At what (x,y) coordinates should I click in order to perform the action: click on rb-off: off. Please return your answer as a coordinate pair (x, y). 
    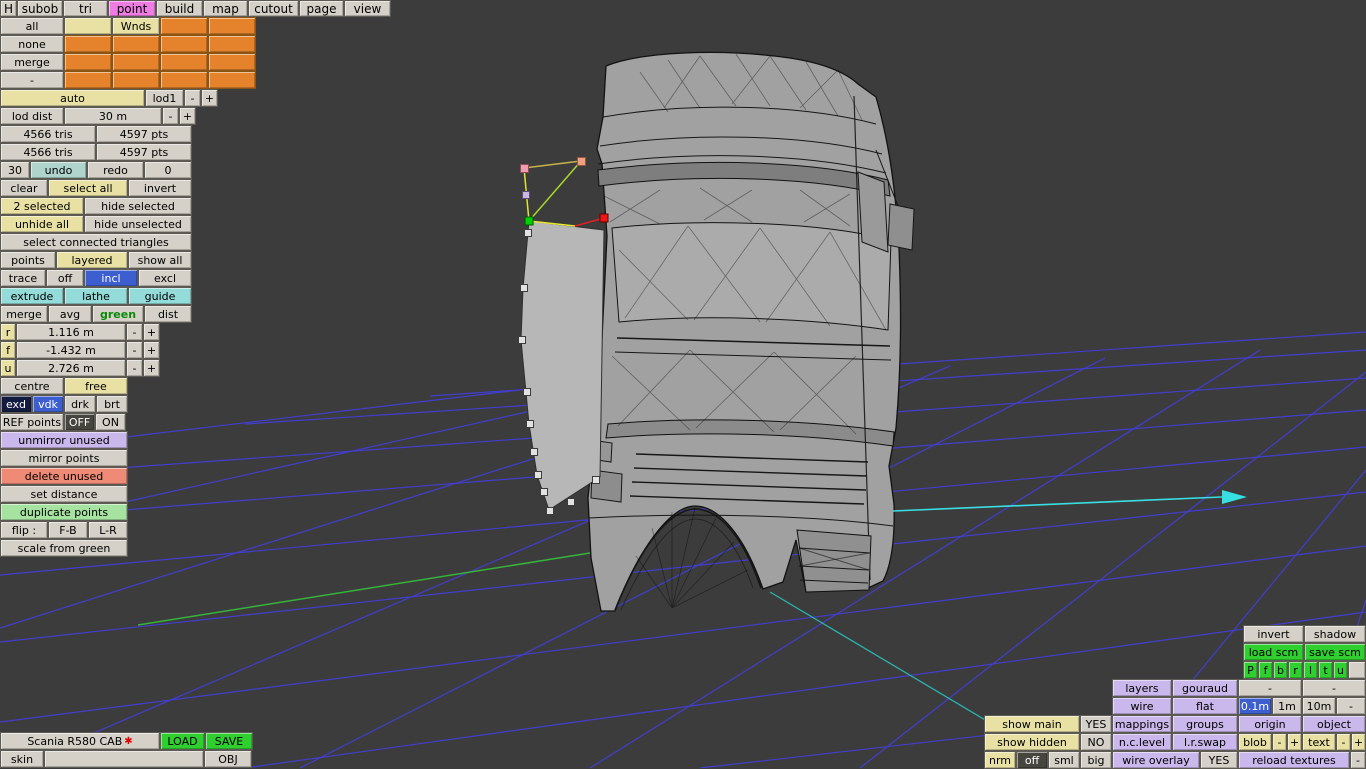
    Looking at the image, I should click on (1032, 760).